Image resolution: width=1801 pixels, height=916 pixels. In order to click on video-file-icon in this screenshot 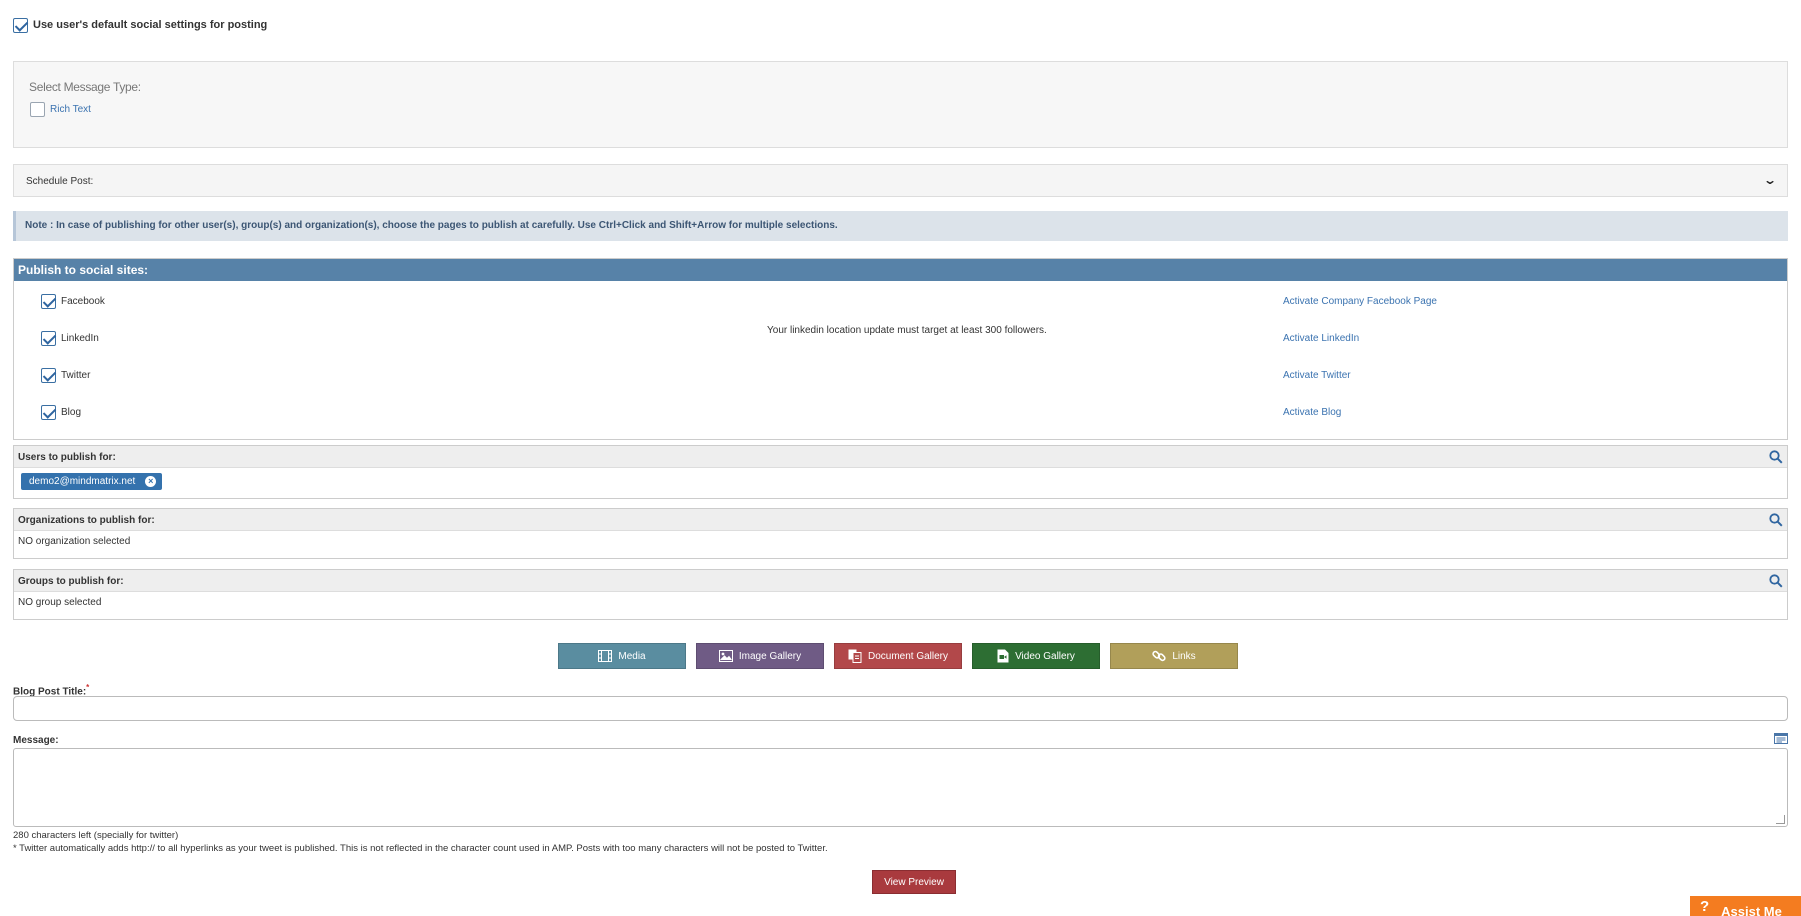, I will do `click(1003, 656)`.